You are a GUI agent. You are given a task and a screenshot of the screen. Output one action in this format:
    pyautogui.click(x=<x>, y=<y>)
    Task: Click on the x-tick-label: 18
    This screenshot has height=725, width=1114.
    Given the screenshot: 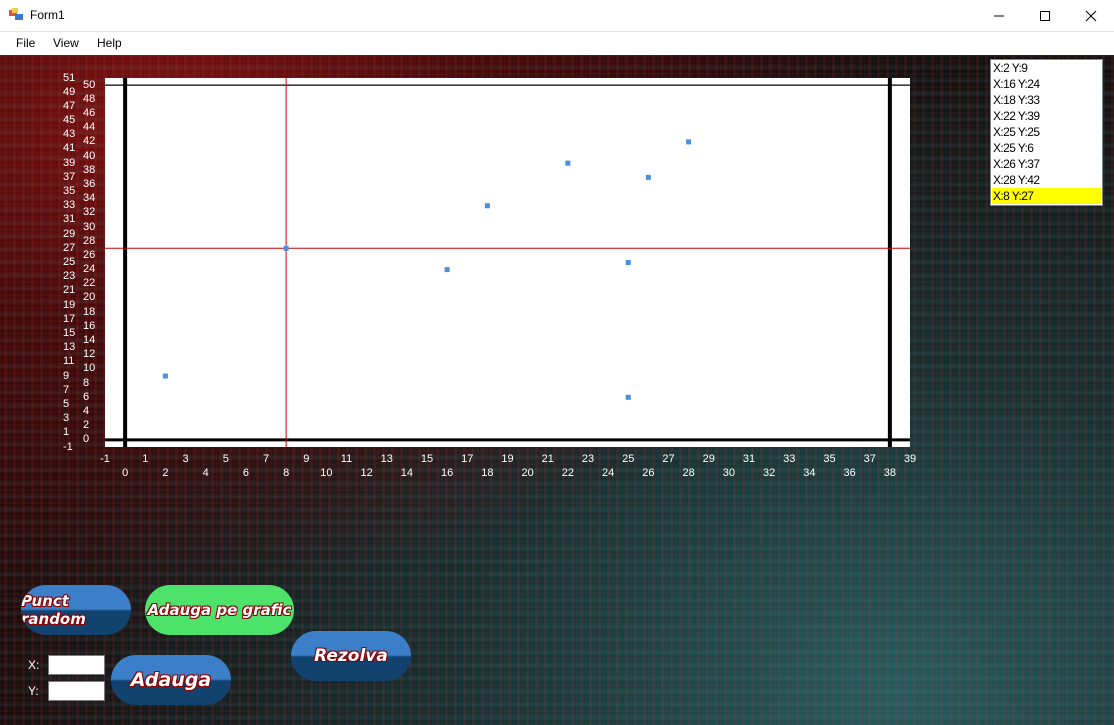 What is the action you would take?
    pyautogui.click(x=487, y=473)
    